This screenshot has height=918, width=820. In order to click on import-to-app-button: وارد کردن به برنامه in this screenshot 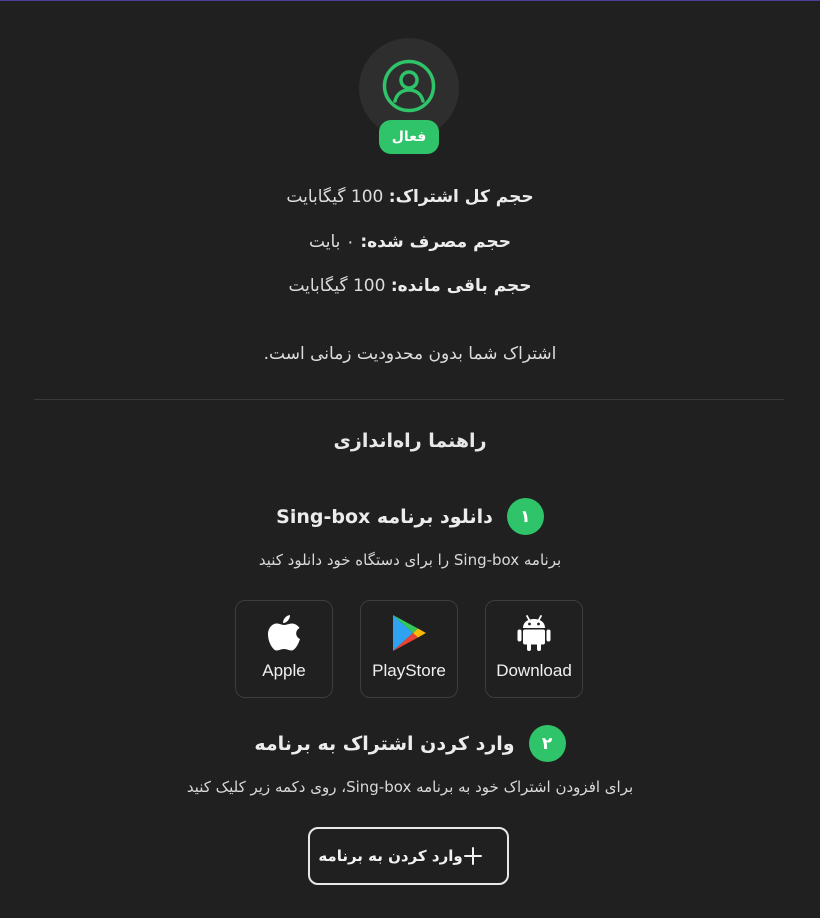, I will do `click(408, 856)`.